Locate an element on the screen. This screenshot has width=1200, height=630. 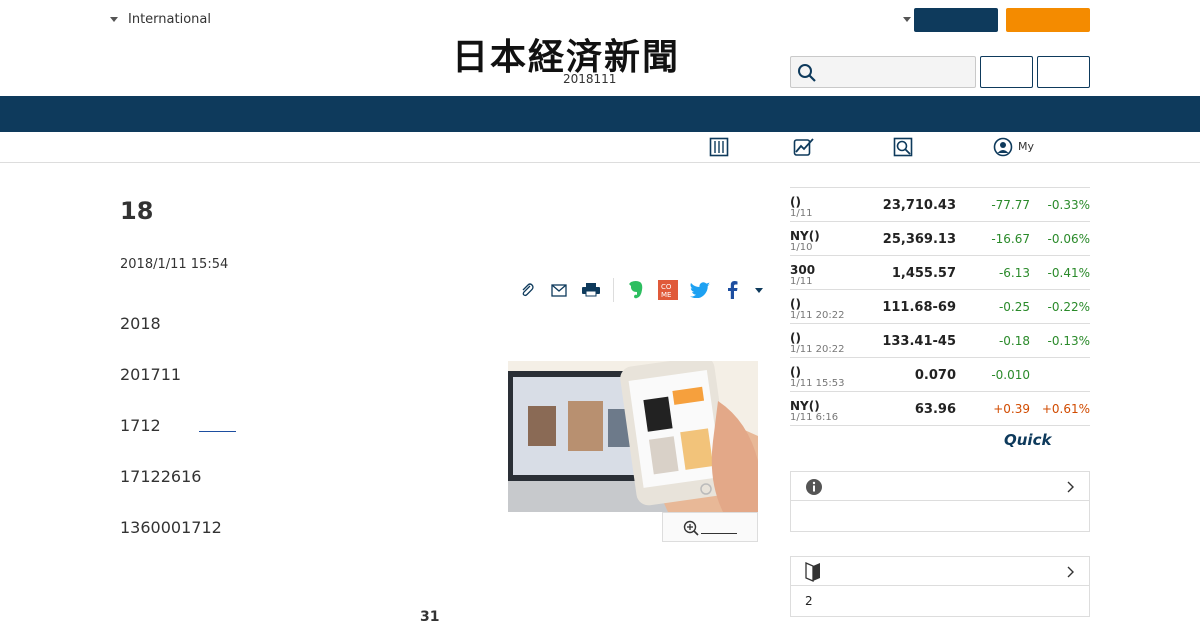
market-value: 63.96 is located at coordinates (935, 409).